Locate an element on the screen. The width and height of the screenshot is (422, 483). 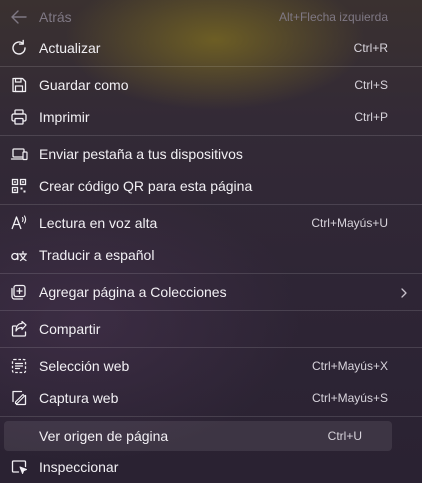
menu-item-refresh: Actualizar Ctrl+R is located at coordinates (211, 48).